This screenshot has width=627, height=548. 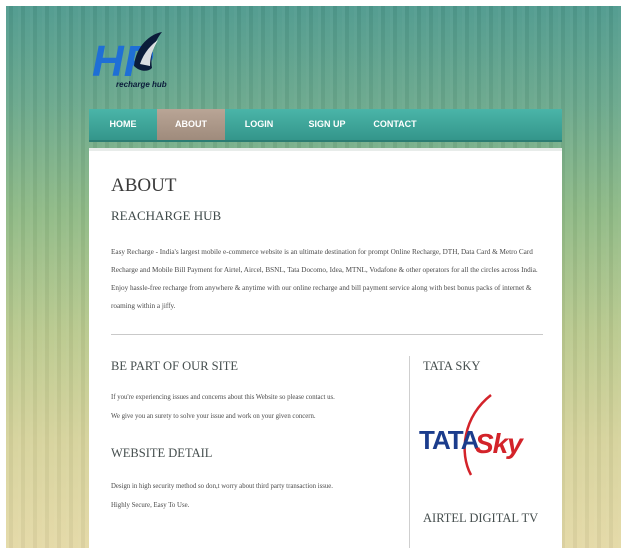 I want to click on nav-login: LOGIN, so click(x=259, y=124).